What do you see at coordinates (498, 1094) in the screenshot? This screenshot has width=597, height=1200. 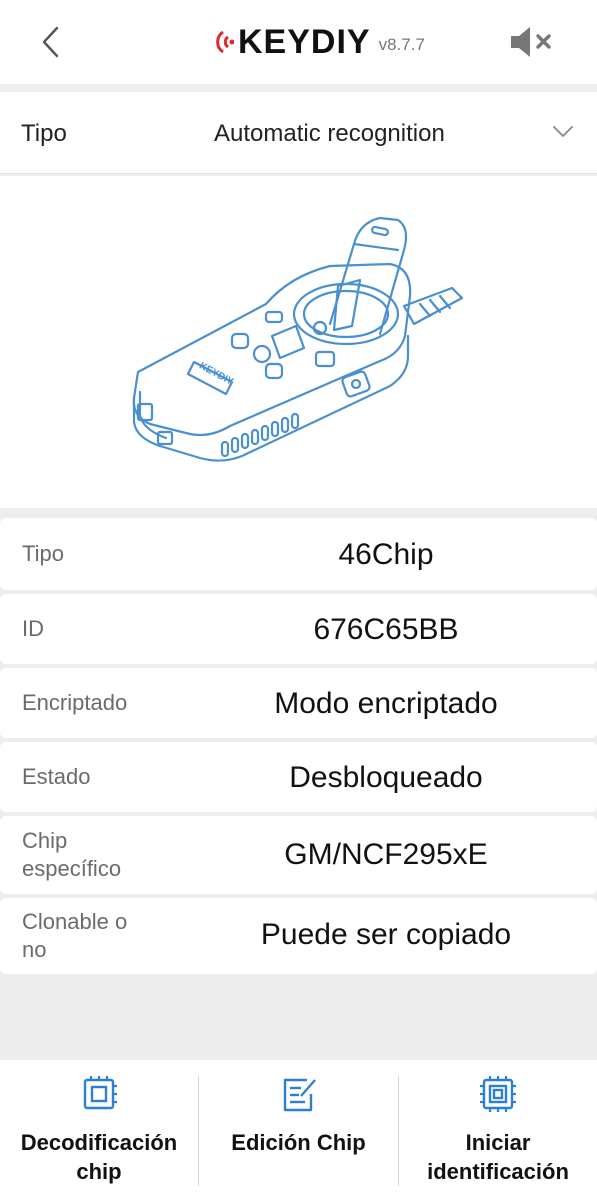 I see `chip-scan-icon` at bounding box center [498, 1094].